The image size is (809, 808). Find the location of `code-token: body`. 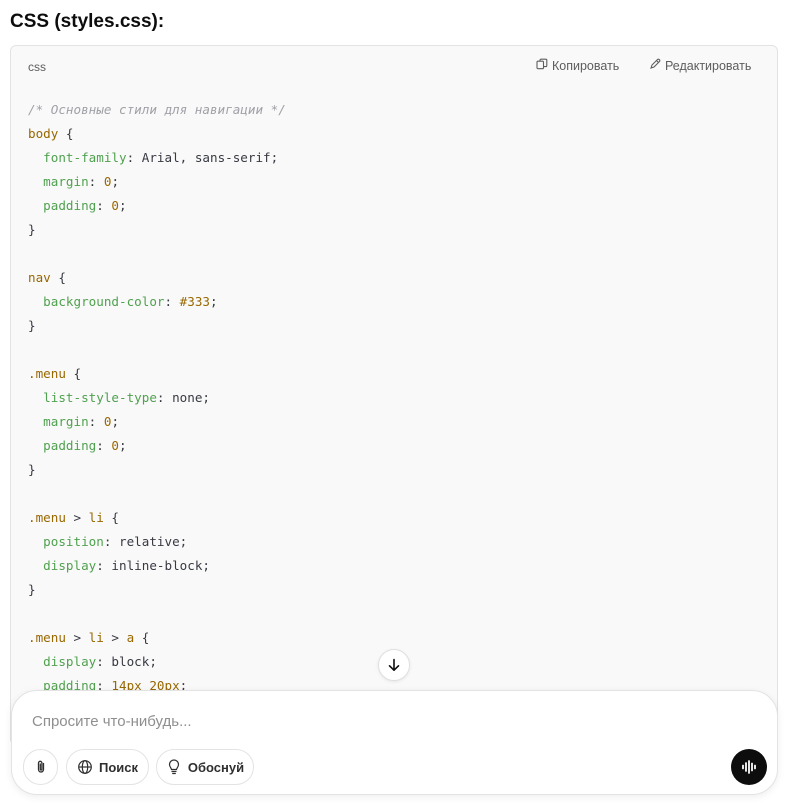

code-token: body is located at coordinates (43, 133).